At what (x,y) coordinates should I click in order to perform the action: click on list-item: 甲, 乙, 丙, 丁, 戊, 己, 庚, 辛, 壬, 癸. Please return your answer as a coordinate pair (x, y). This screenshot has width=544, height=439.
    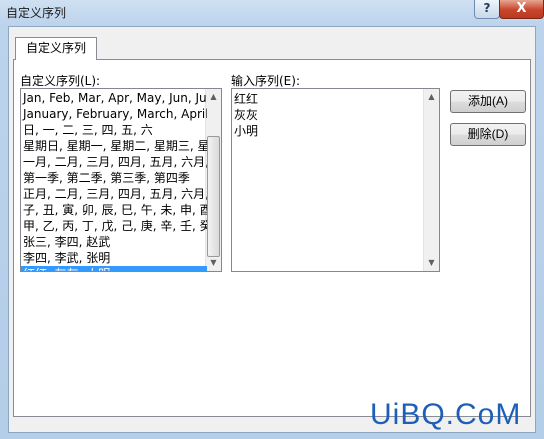
    Looking at the image, I should click on (114, 226).